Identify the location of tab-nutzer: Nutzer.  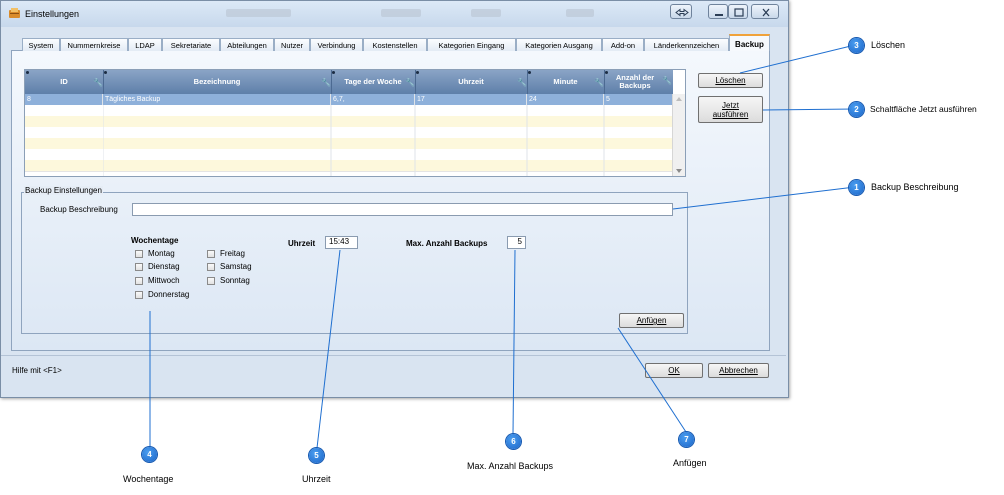
(292, 44).